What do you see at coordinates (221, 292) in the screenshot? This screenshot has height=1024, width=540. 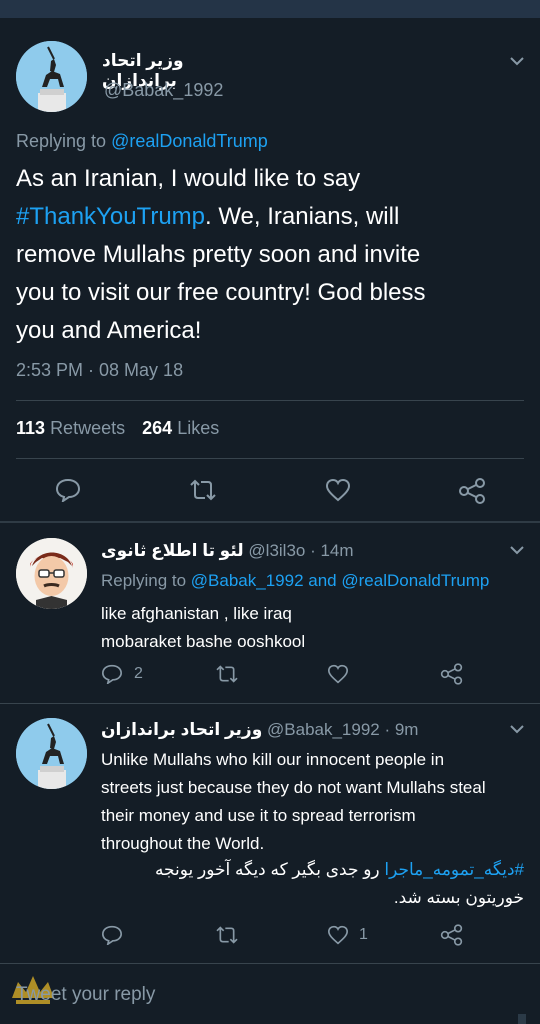 I see `tweet-text-segment: you to visit our free country! God bless` at bounding box center [221, 292].